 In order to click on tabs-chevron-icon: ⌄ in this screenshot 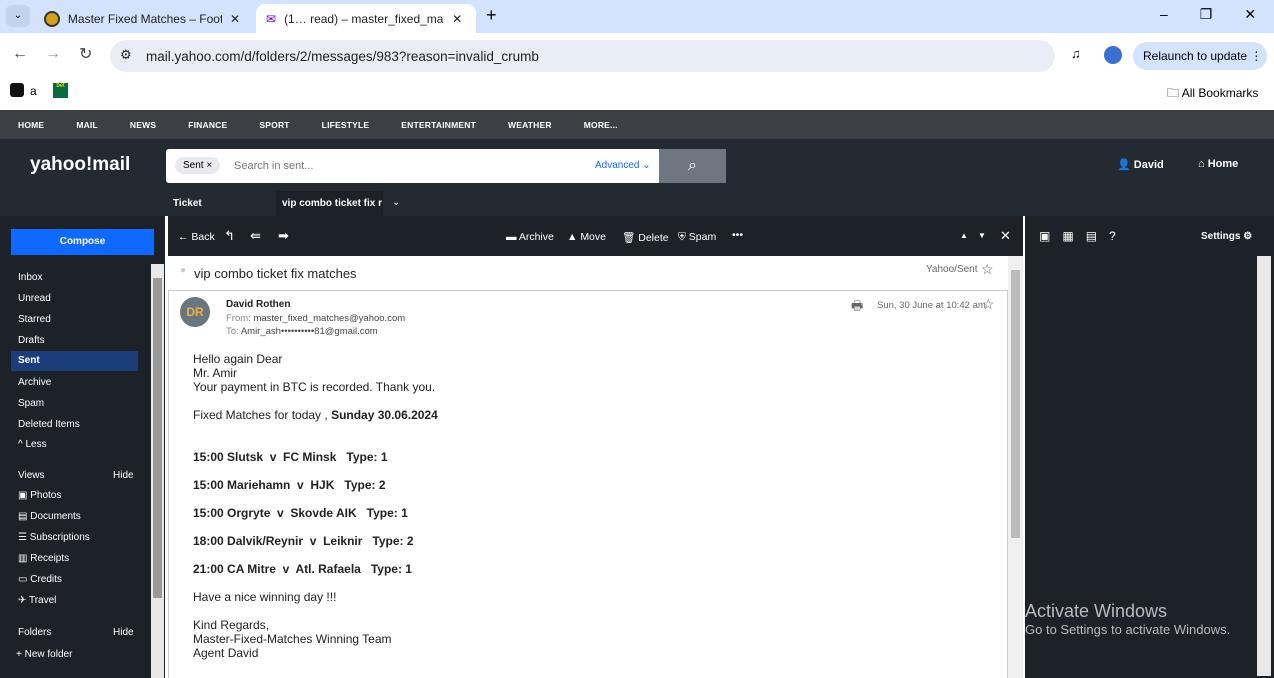, I will do `click(396, 202)`.